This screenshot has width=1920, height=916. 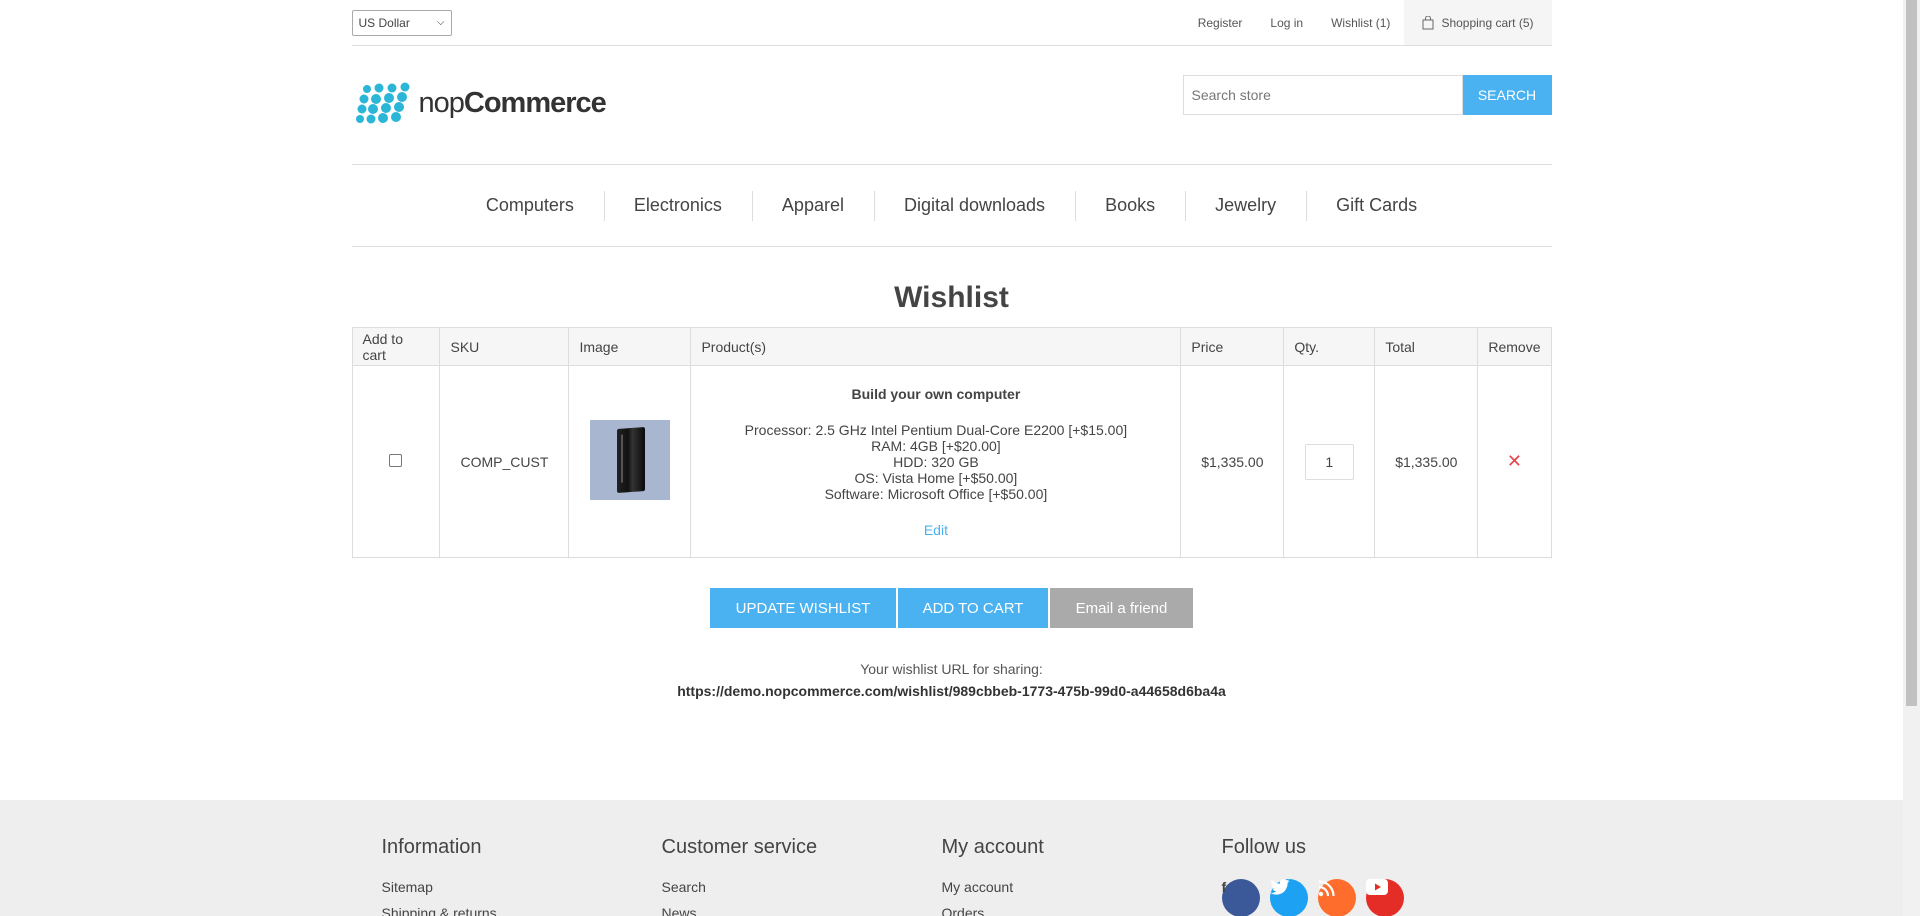 I want to click on menu-item-apparel: Apparel, so click(x=812, y=206).